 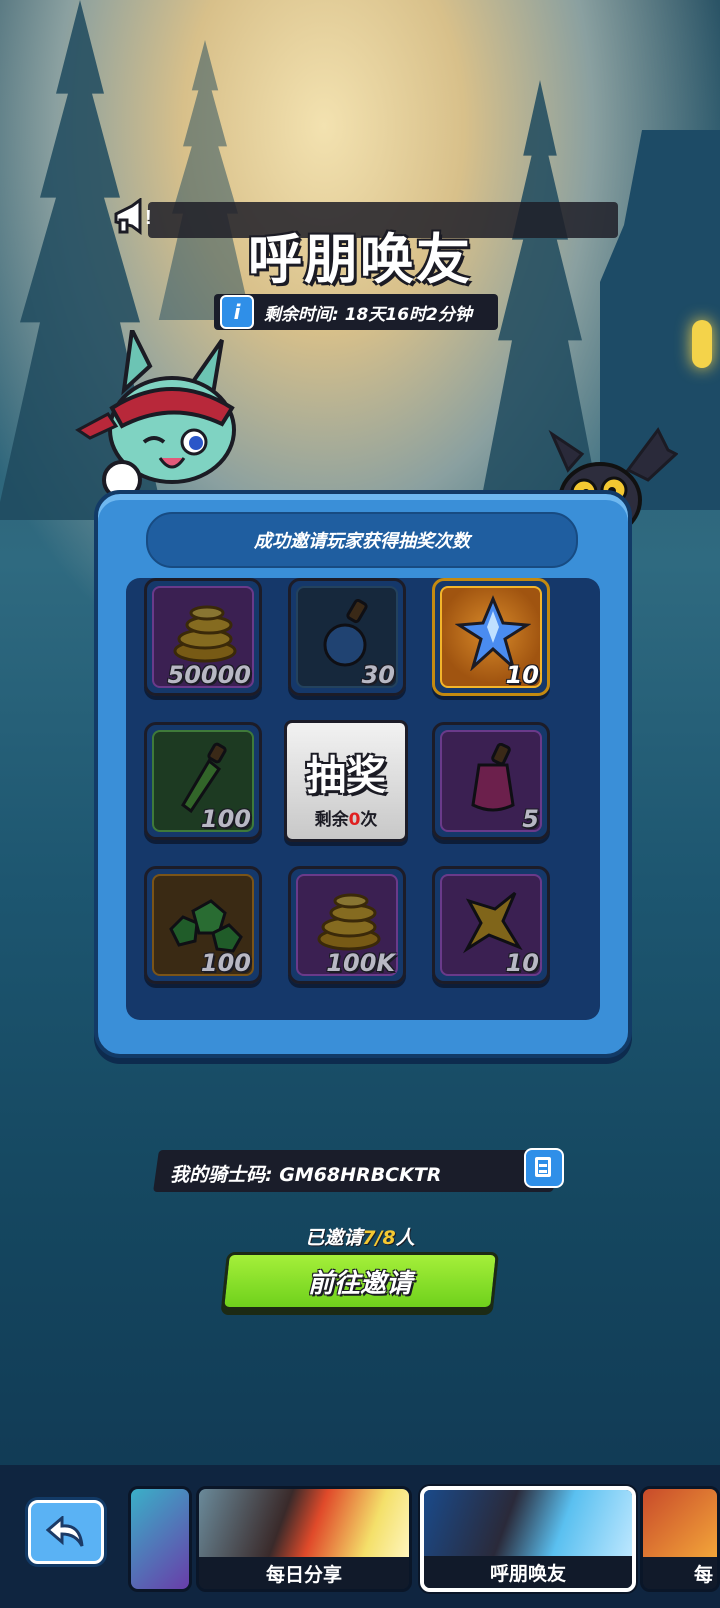 What do you see at coordinates (360, 963) in the screenshot?
I see `reward-qty: 100K` at bounding box center [360, 963].